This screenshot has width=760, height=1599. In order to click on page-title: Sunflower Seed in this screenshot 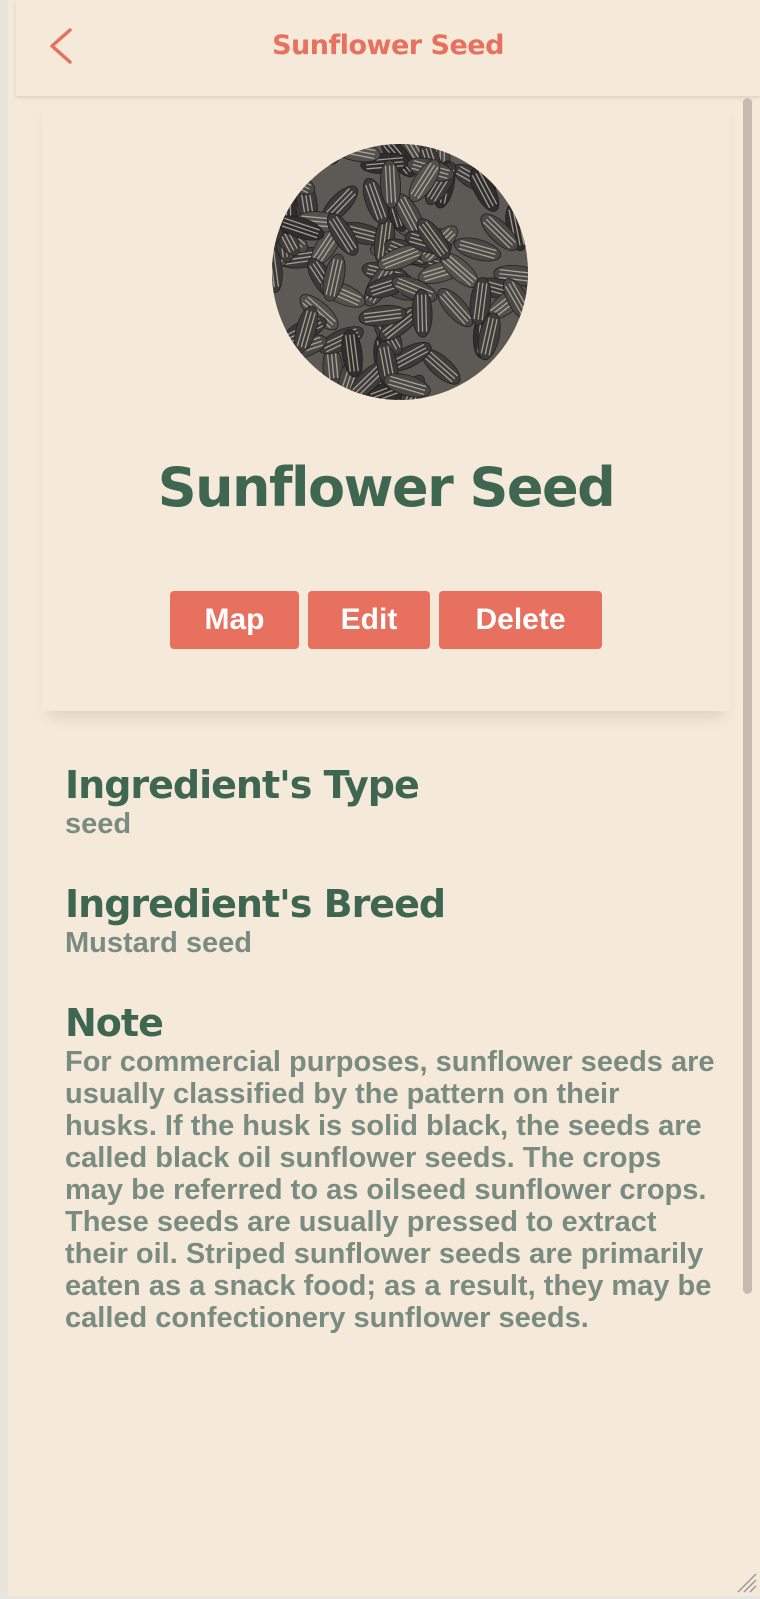, I will do `click(388, 45)`.